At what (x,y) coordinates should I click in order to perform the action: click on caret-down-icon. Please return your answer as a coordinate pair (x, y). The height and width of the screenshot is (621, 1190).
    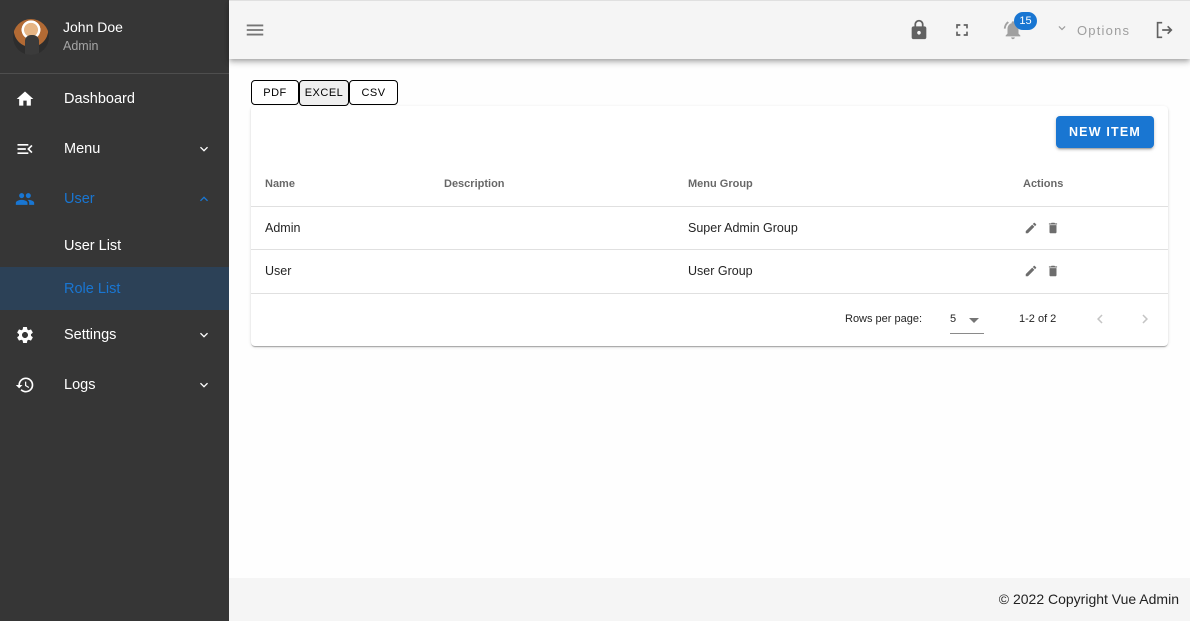
    Looking at the image, I should click on (974, 320).